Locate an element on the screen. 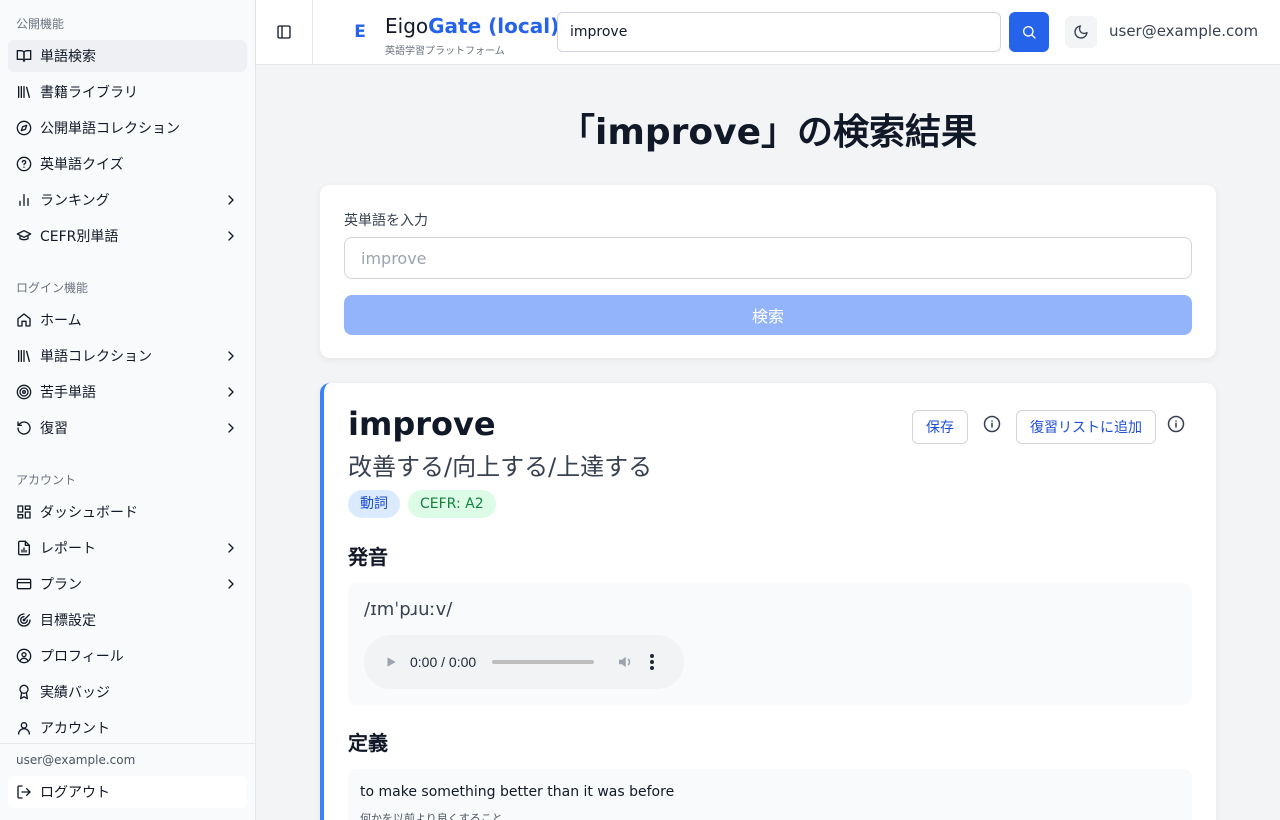  sidebar-item-quiz: 英単語クイズ is located at coordinates (127, 164).